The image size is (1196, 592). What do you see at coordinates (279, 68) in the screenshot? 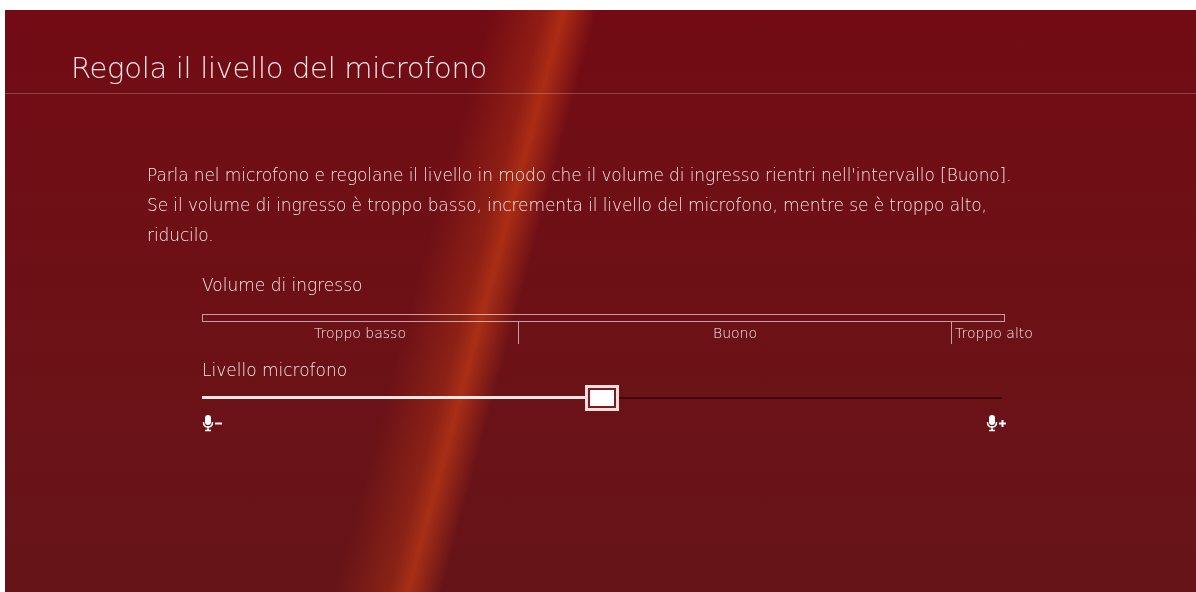
I see `page-title: Regola il livello del microfono` at bounding box center [279, 68].